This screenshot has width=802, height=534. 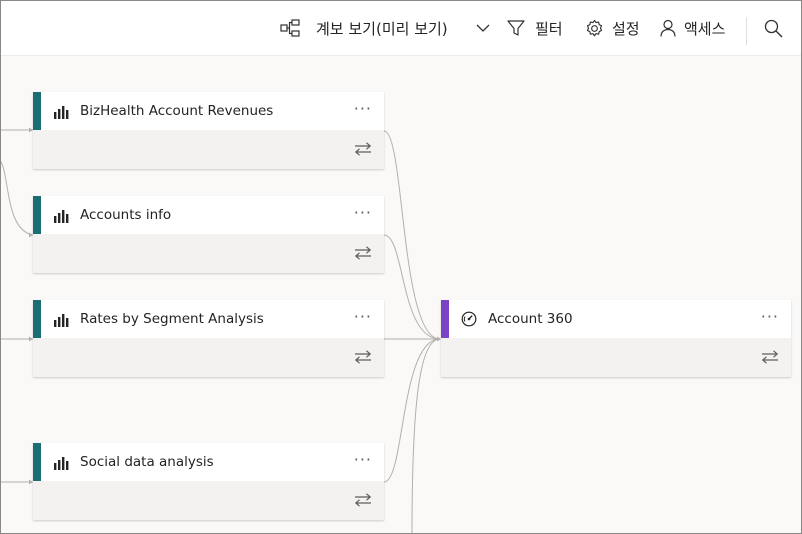 I want to click on card-title: Account 360, so click(x=530, y=319).